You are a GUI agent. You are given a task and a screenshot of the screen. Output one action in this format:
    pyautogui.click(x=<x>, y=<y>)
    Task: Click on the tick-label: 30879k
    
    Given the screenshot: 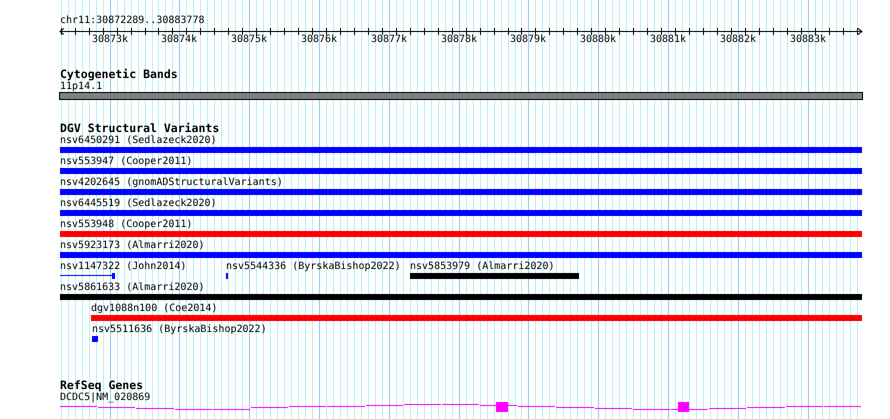 What is the action you would take?
    pyautogui.click(x=528, y=40)
    